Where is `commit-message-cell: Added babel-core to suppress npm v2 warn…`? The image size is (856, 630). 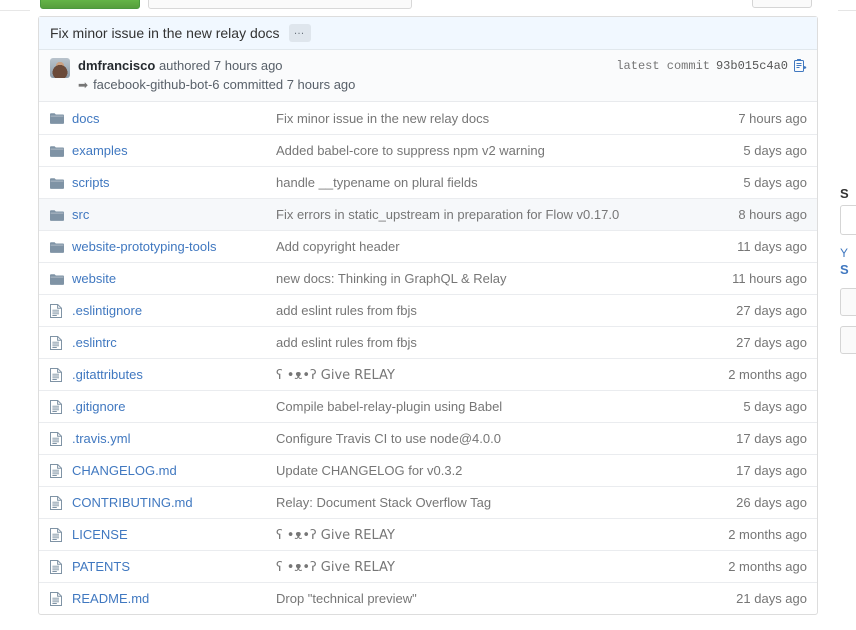 commit-message-cell: Added babel-core to suppress npm v2 warn… is located at coordinates (487, 150).